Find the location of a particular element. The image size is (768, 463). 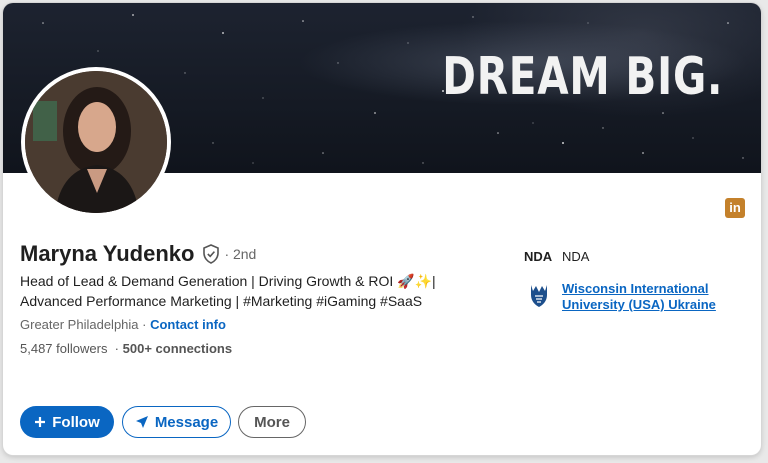

follow-button: Follow is located at coordinates (67, 422).